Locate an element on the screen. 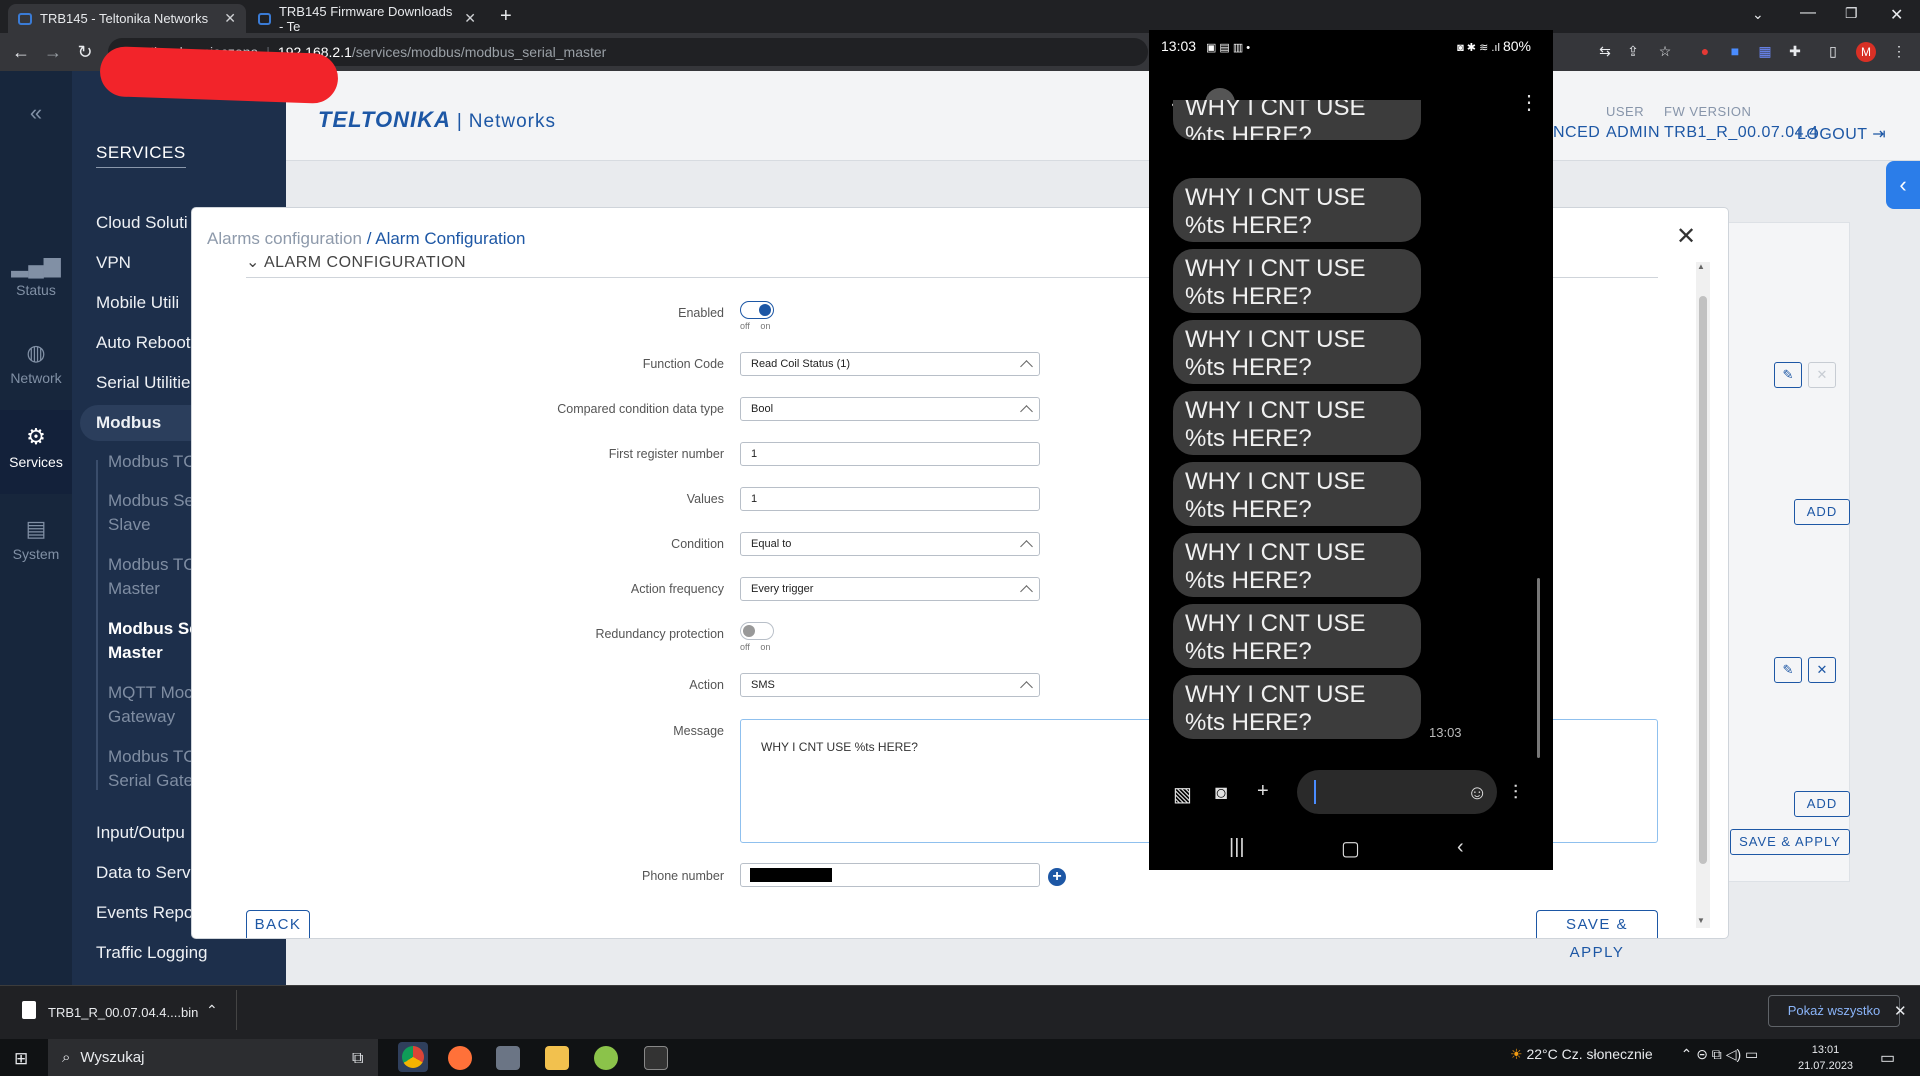  rail-item-network: ◍ Network is located at coordinates (36, 363).